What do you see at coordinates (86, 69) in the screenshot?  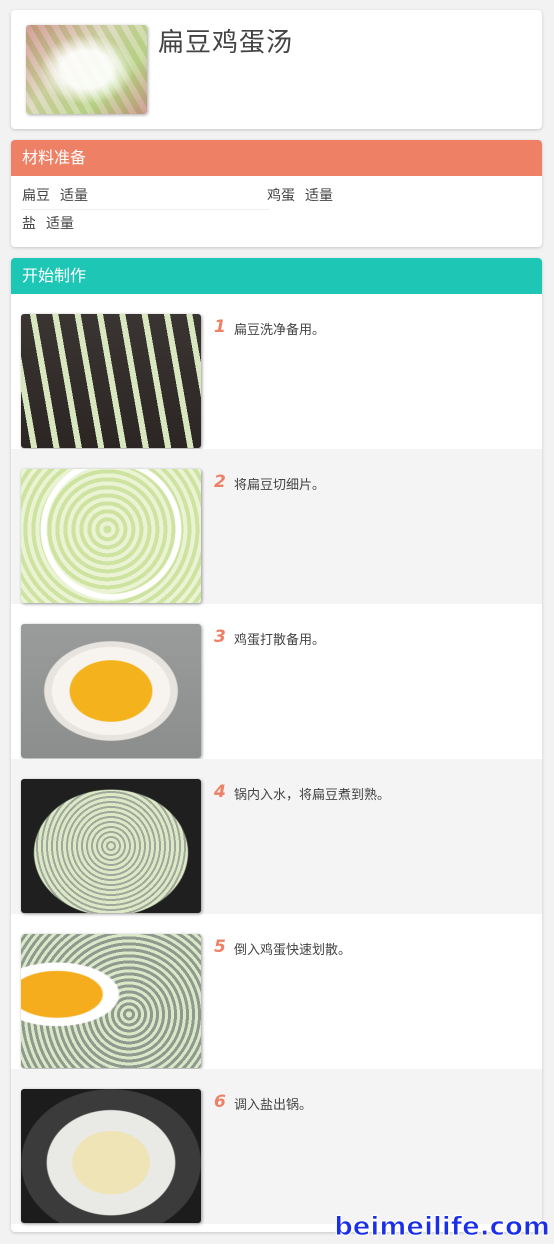 I see `recipe-thumbnail` at bounding box center [86, 69].